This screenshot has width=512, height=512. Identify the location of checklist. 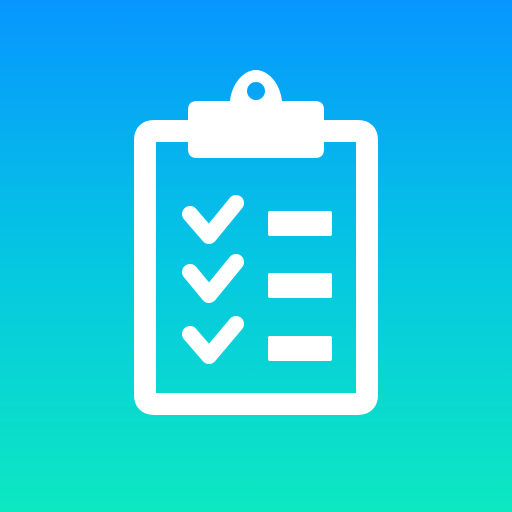
(257, 279).